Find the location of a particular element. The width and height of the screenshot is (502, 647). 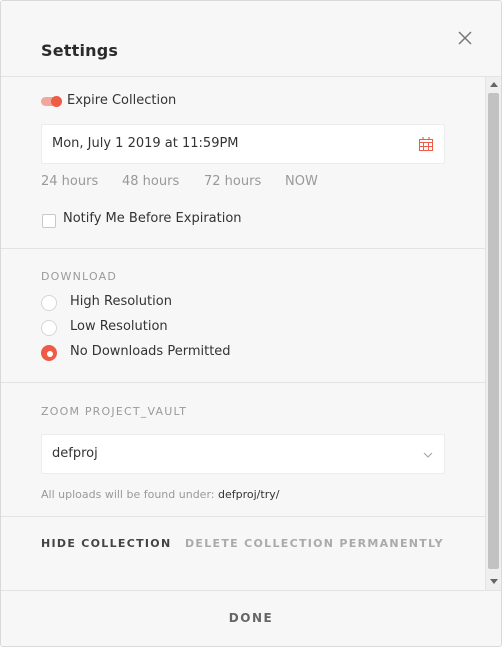

vault-select: defproj is located at coordinates (243, 454).